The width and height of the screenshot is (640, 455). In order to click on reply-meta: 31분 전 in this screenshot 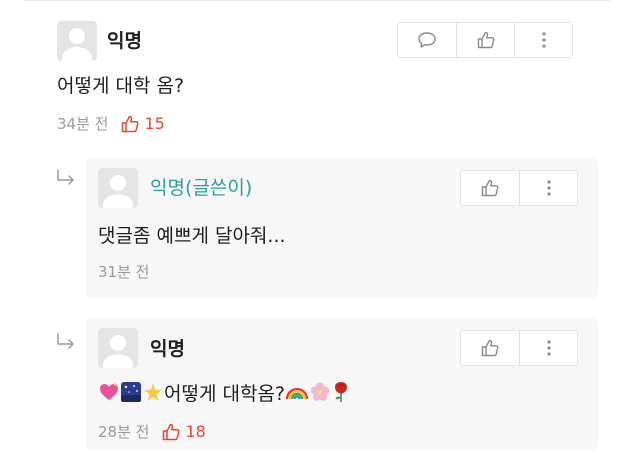, I will do `click(129, 272)`.